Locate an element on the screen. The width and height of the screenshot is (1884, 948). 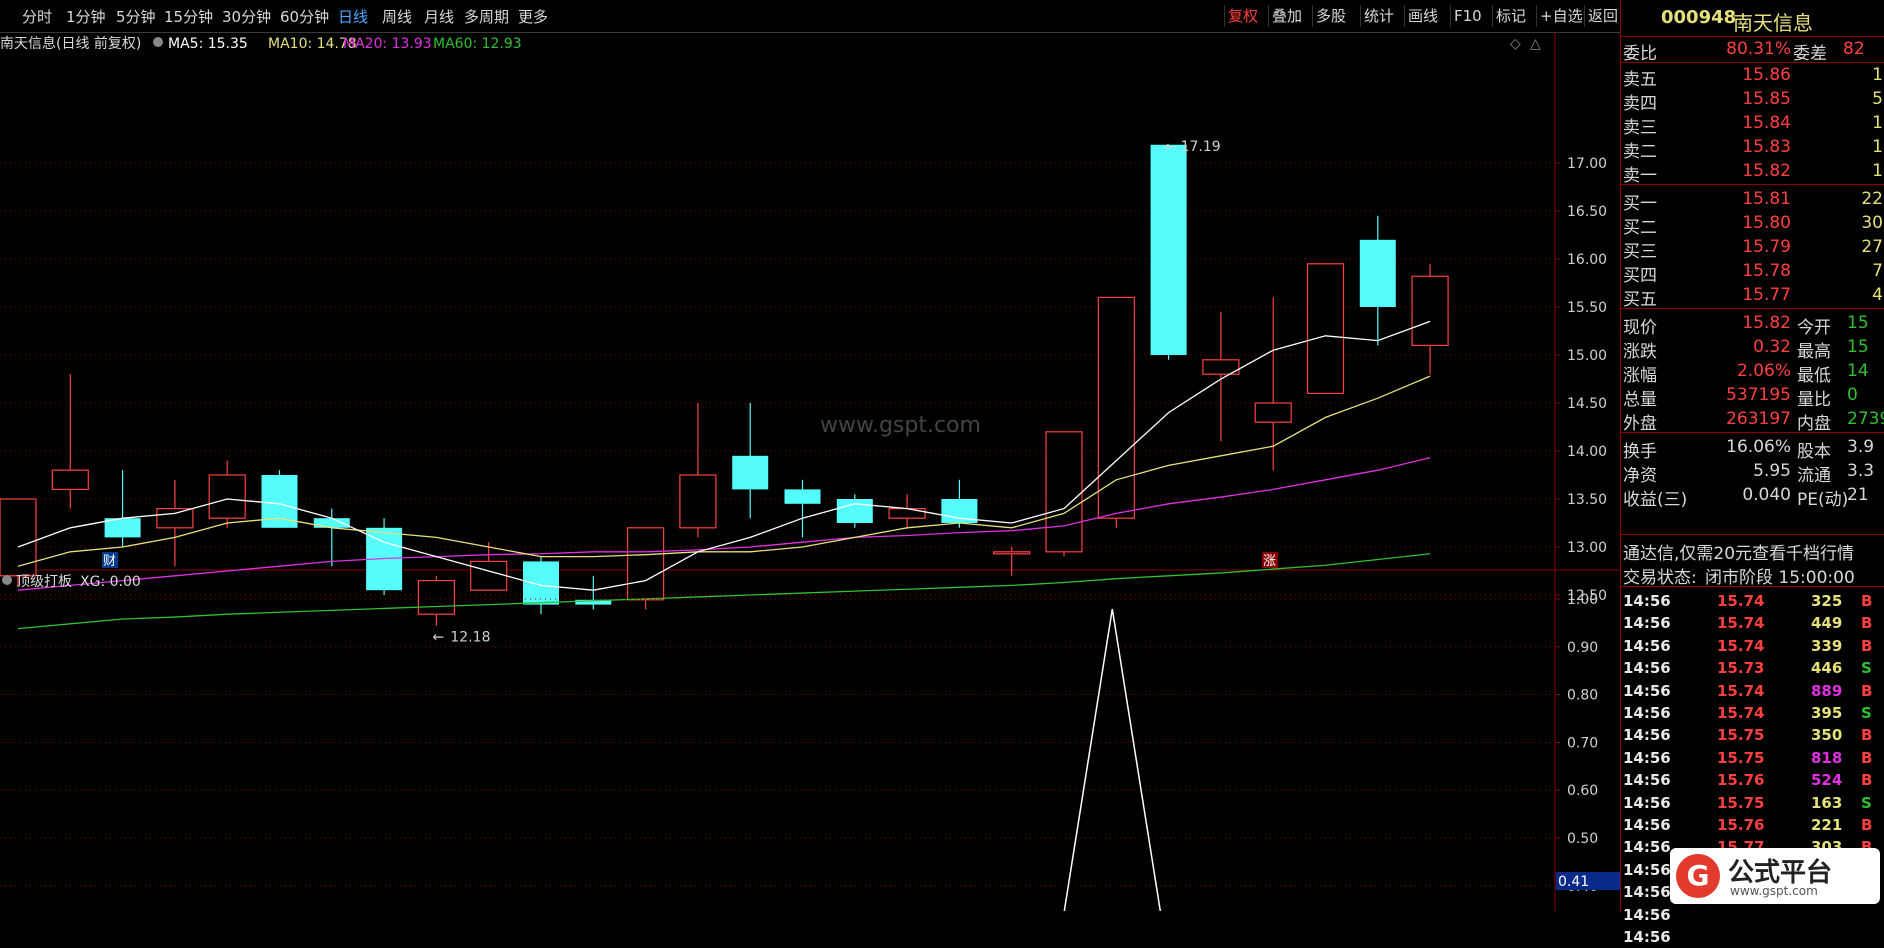
period-button-3: 15分钟 is located at coordinates (188, 16).